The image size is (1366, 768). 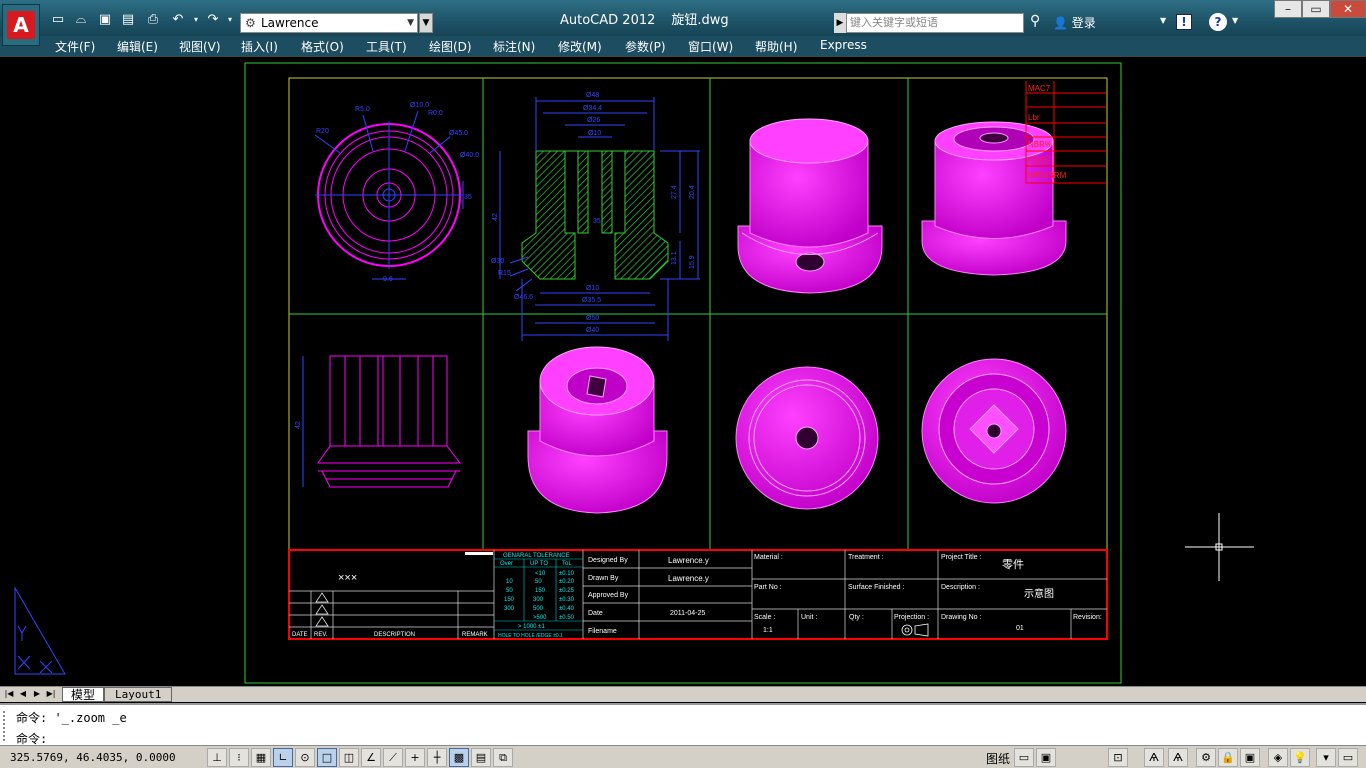 I want to click on redo-dropdown-icon: ▾, so click(x=230, y=20).